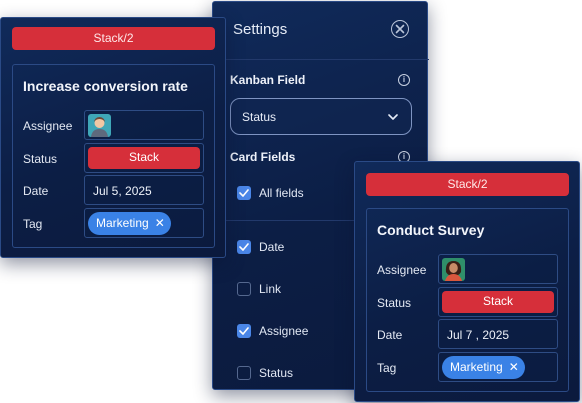  Describe the element at coordinates (284, 331) in the screenshot. I see `checkbox-label: Assignee` at that location.